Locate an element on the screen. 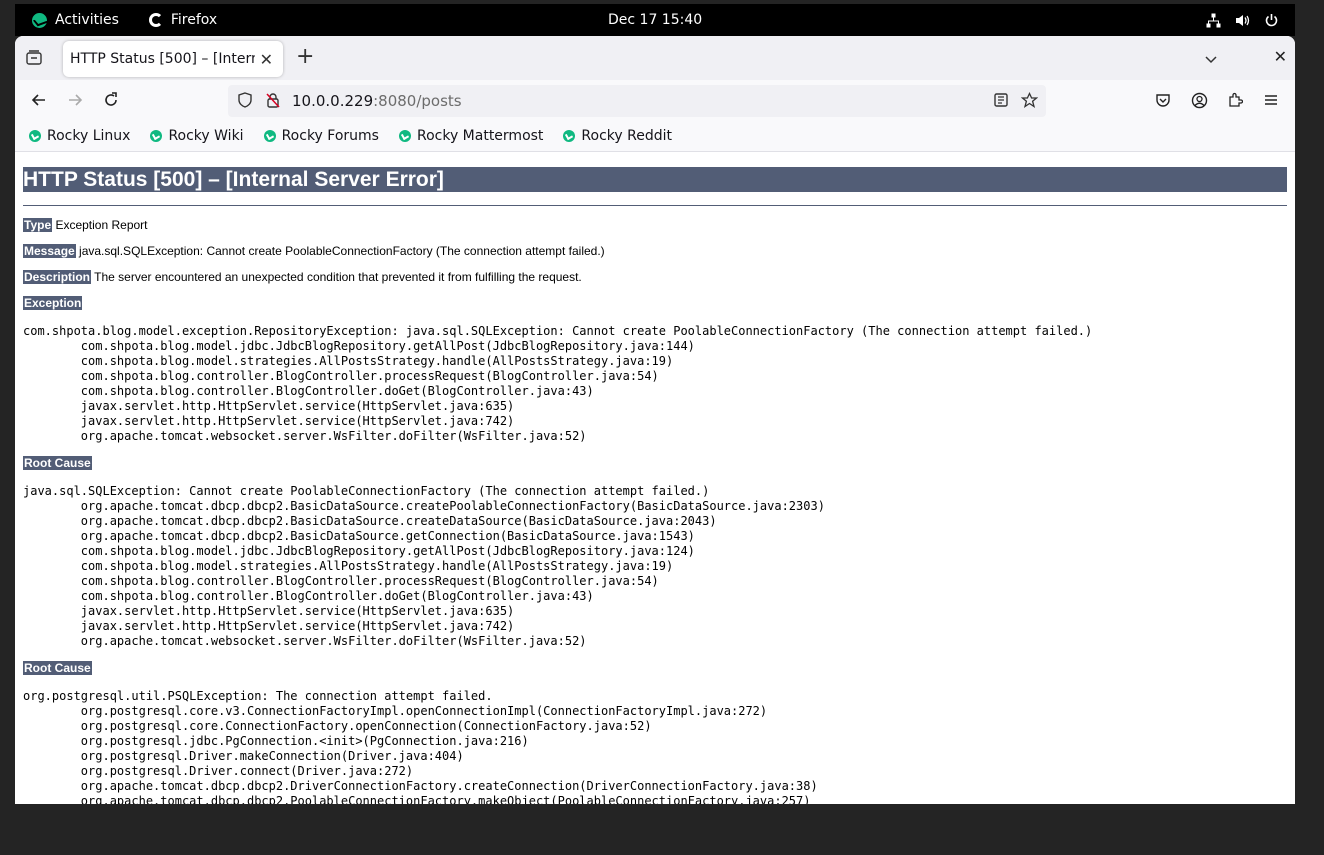 The image size is (1324, 855). bookmark-rocky-forums: Rocky Forums is located at coordinates (321, 135).